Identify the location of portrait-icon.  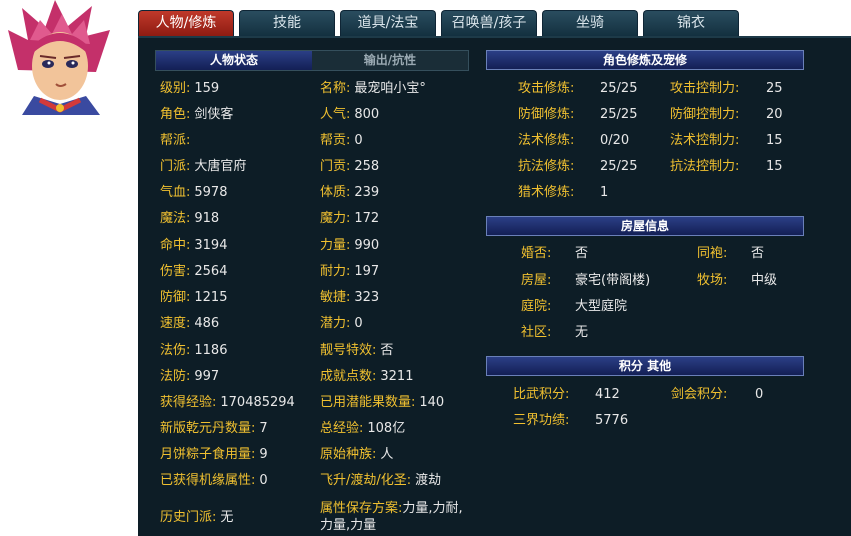
(60, 57).